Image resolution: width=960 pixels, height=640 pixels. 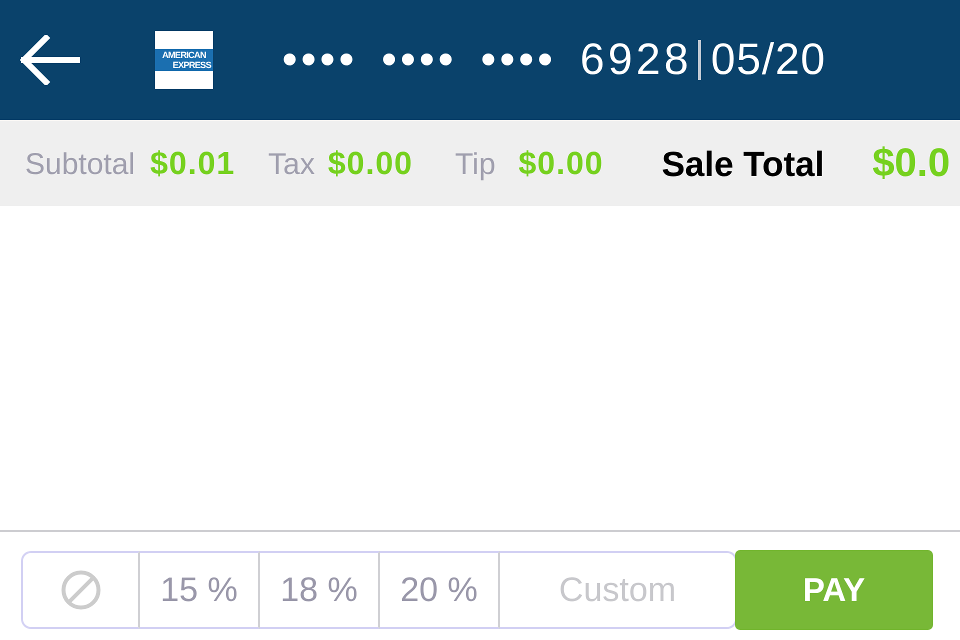 I want to click on expiry-date: 05/20, so click(x=768, y=60).